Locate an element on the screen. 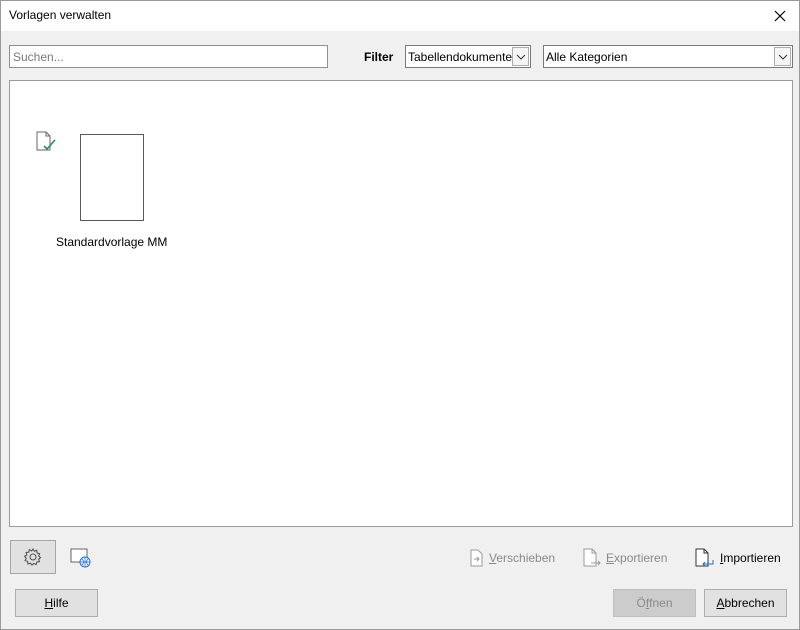 This screenshot has height=630, width=800. close-icon is located at coordinates (780, 15).